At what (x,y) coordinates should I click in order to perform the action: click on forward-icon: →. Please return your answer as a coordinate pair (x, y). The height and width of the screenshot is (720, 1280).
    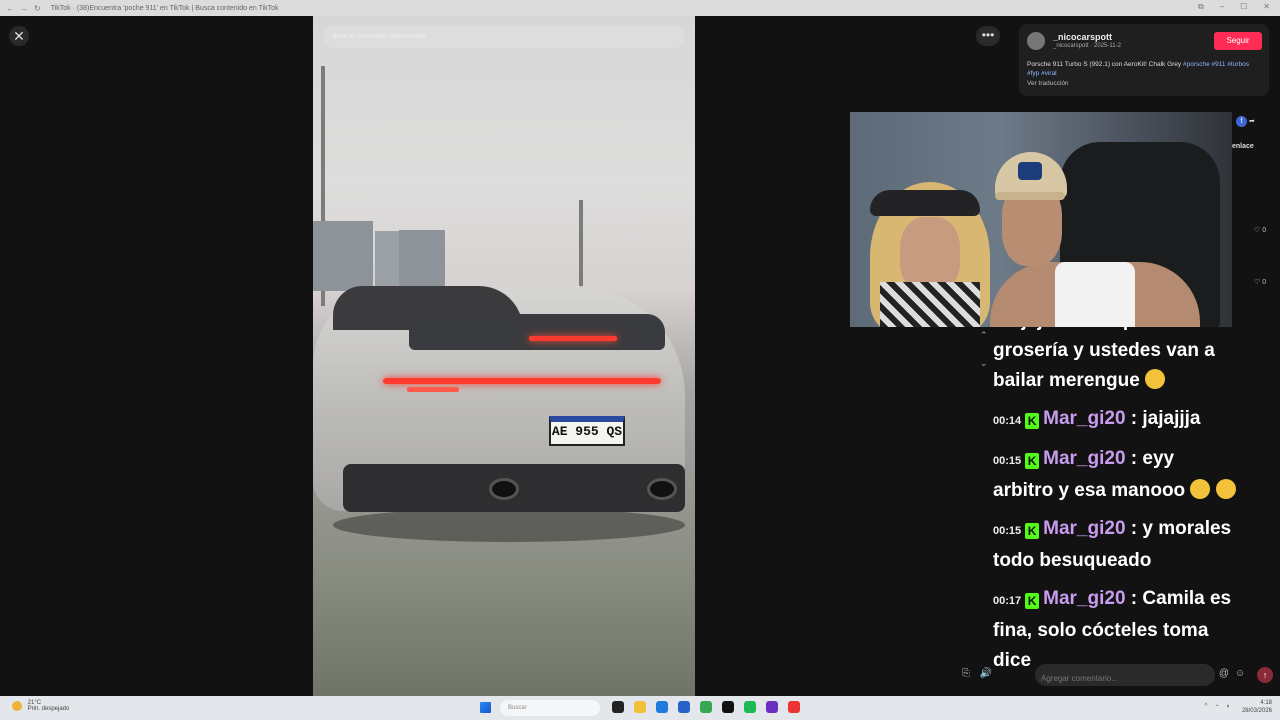
    Looking at the image, I should click on (24, 8).